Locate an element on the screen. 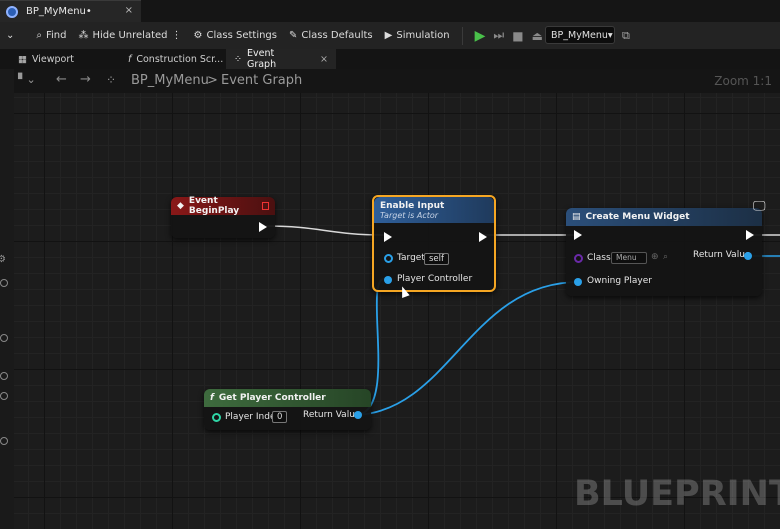 The height and width of the screenshot is (529, 780). bookmark-icon: ▘⌄ is located at coordinates (27, 79).